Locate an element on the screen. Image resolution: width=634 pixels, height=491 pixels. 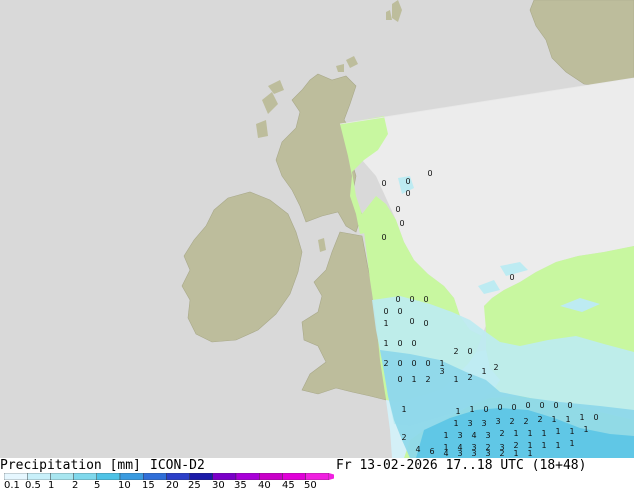
legend-colorbar is located at coordinates (169, 476).